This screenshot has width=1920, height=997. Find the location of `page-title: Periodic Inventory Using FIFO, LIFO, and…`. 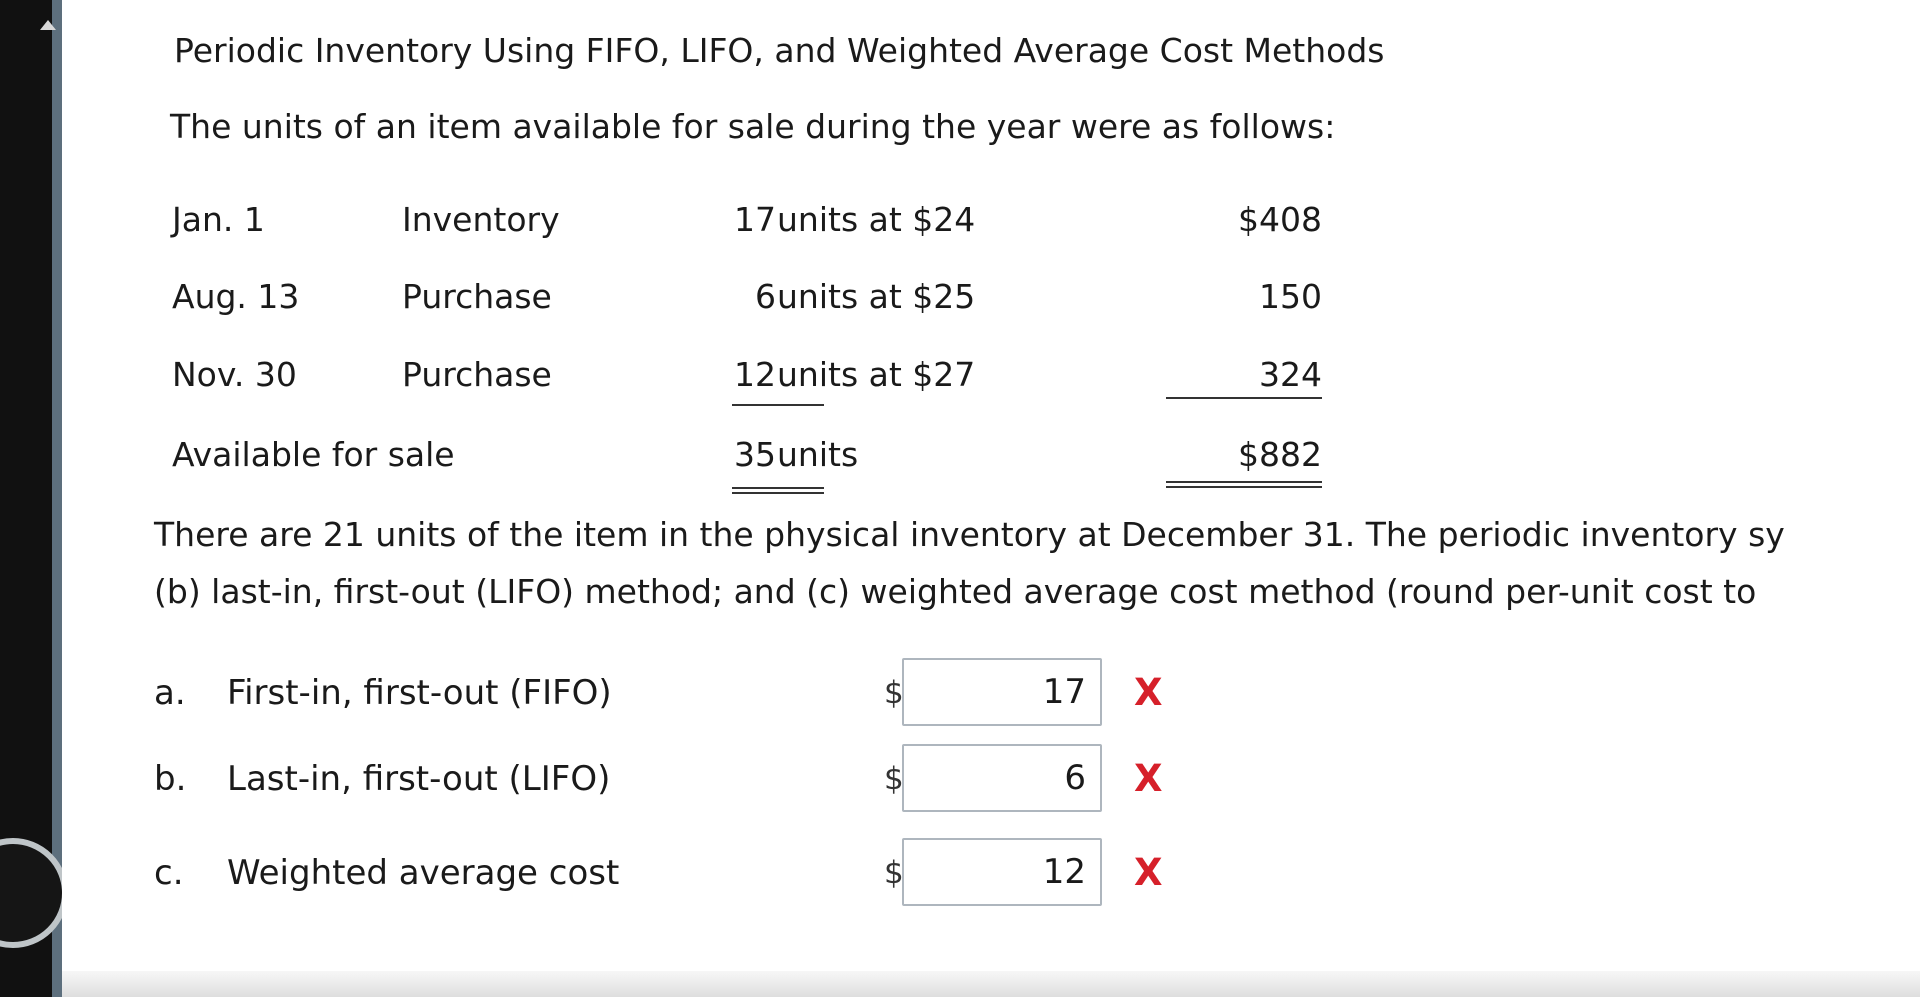

page-title: Periodic Inventory Using FIFO, LIFO, and… is located at coordinates (779, 50).